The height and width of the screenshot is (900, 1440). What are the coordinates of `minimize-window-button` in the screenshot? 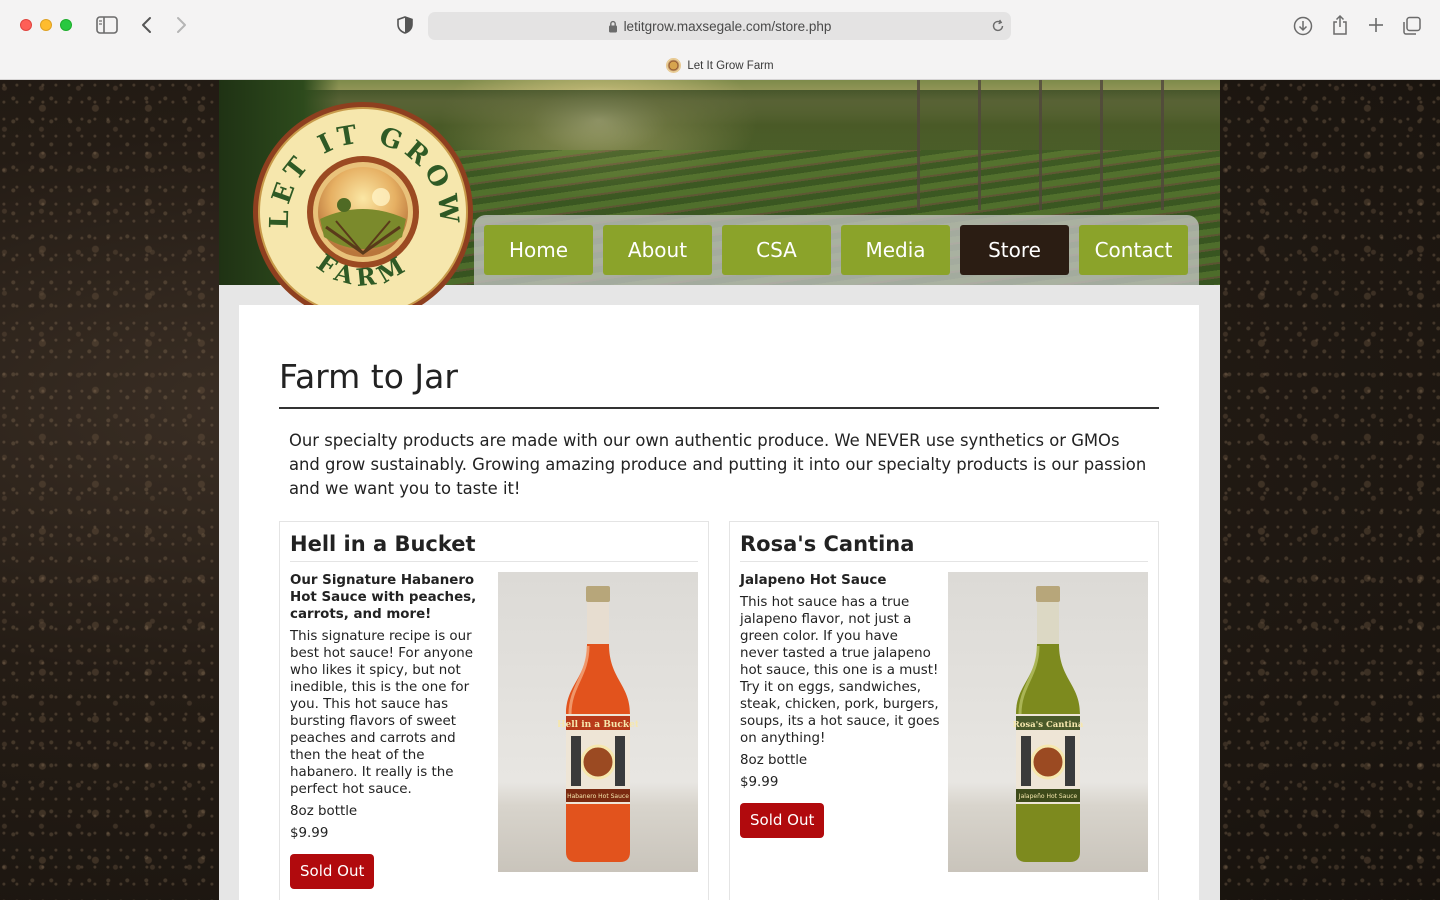 It's located at (46, 25).